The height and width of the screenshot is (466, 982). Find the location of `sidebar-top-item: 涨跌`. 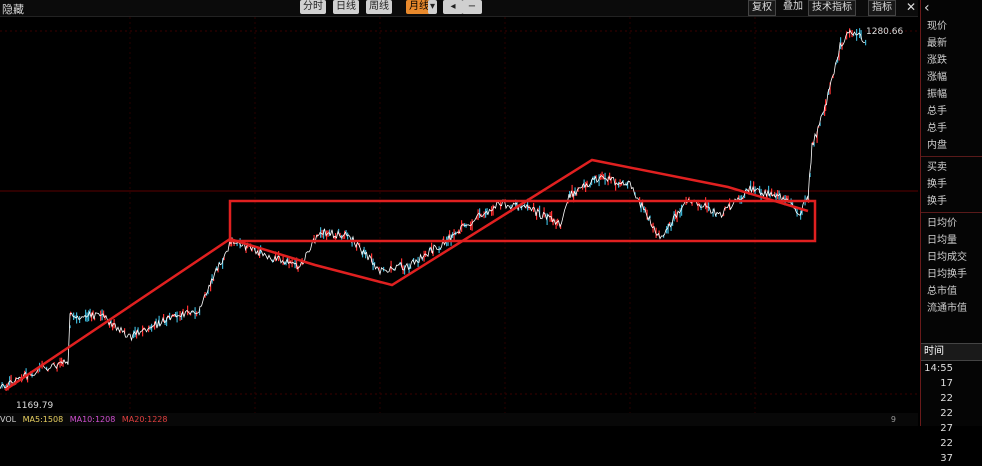

sidebar-top-item: 涨跌 is located at coordinates (937, 60).